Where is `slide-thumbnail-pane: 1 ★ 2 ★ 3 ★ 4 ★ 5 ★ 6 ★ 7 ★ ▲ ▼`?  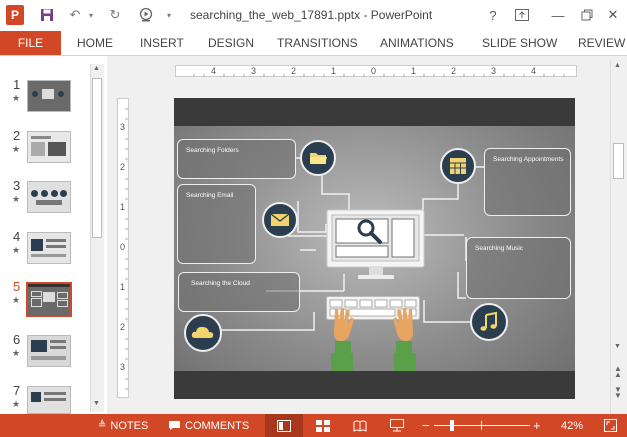
slide-thumbnail-pane: 1 ★ 2 ★ 3 ★ 4 ★ 5 ★ 6 ★ 7 ★ ▲ ▼ is located at coordinates (53, 235).